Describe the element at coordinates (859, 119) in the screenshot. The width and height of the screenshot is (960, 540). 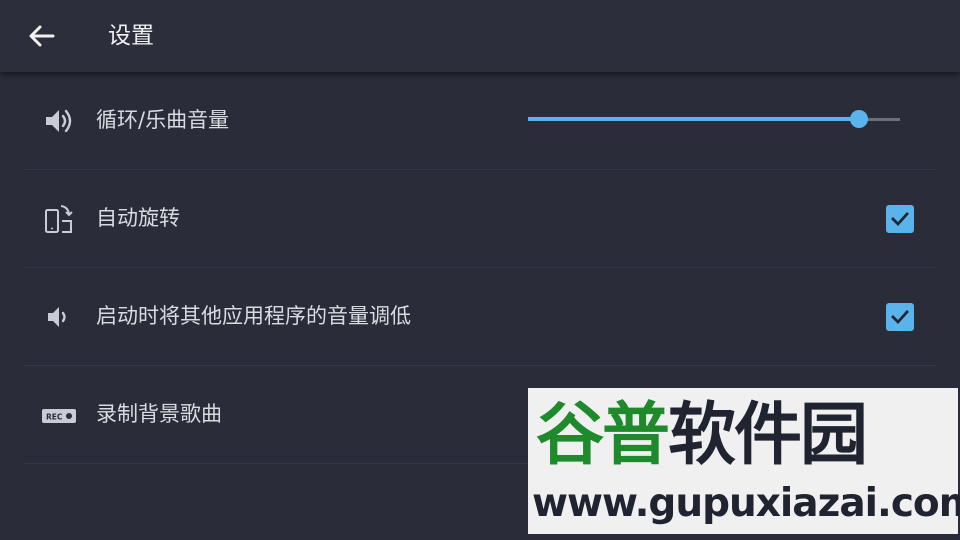
I see `slider-thumb` at that location.